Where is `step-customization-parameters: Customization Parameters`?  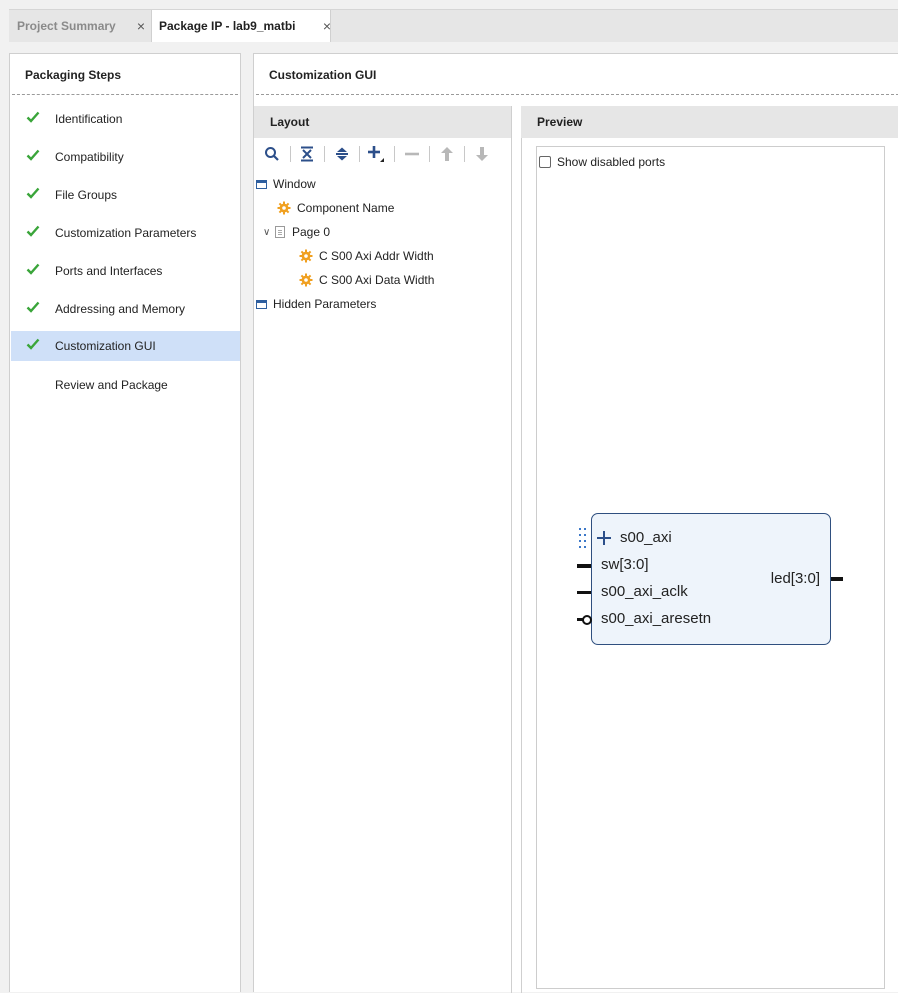 step-customization-parameters: Customization Parameters is located at coordinates (125, 233).